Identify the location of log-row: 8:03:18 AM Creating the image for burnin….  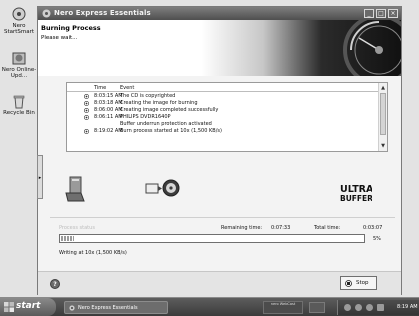
(222, 103).